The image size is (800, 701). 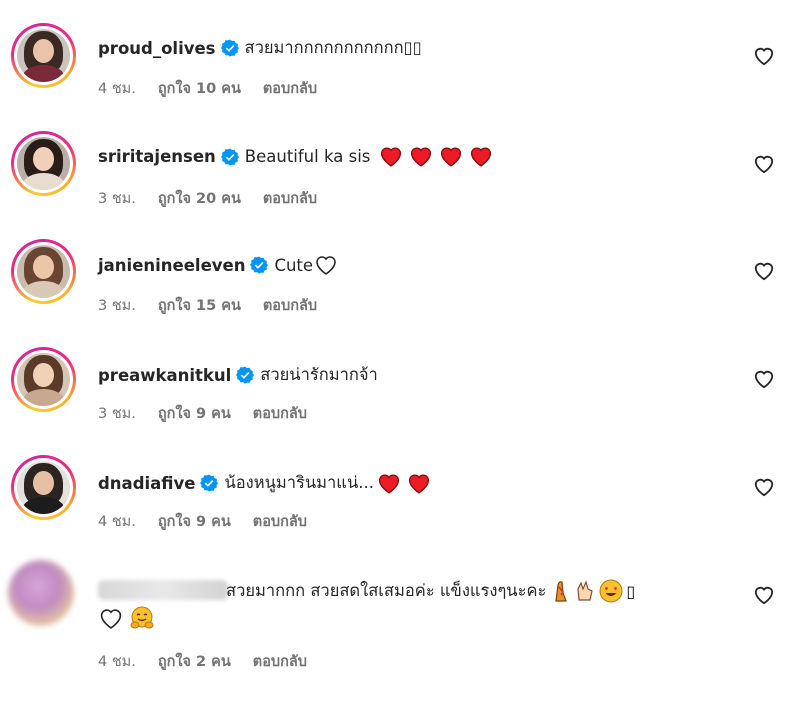 What do you see at coordinates (171, 265) in the screenshot?
I see `username: janienineeleven` at bounding box center [171, 265].